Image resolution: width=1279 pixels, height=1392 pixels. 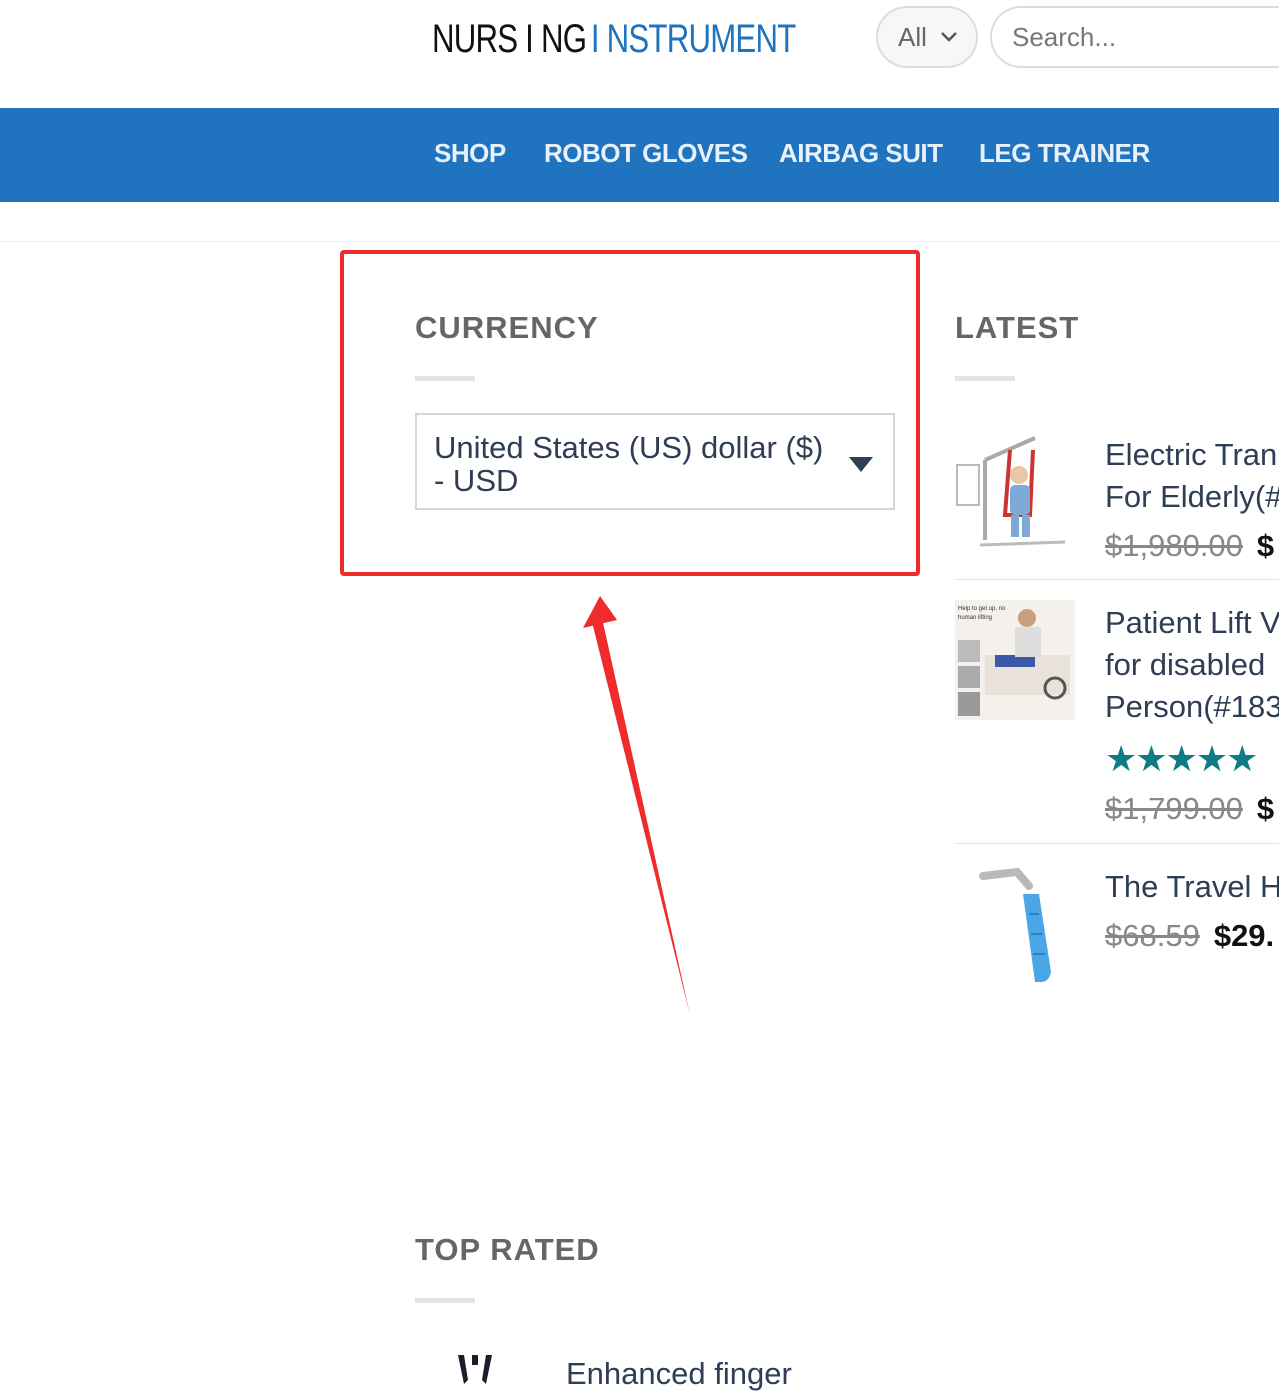 I want to click on site-header: NURS I NG I NSTRUMENT All, so click(x=639, y=54).